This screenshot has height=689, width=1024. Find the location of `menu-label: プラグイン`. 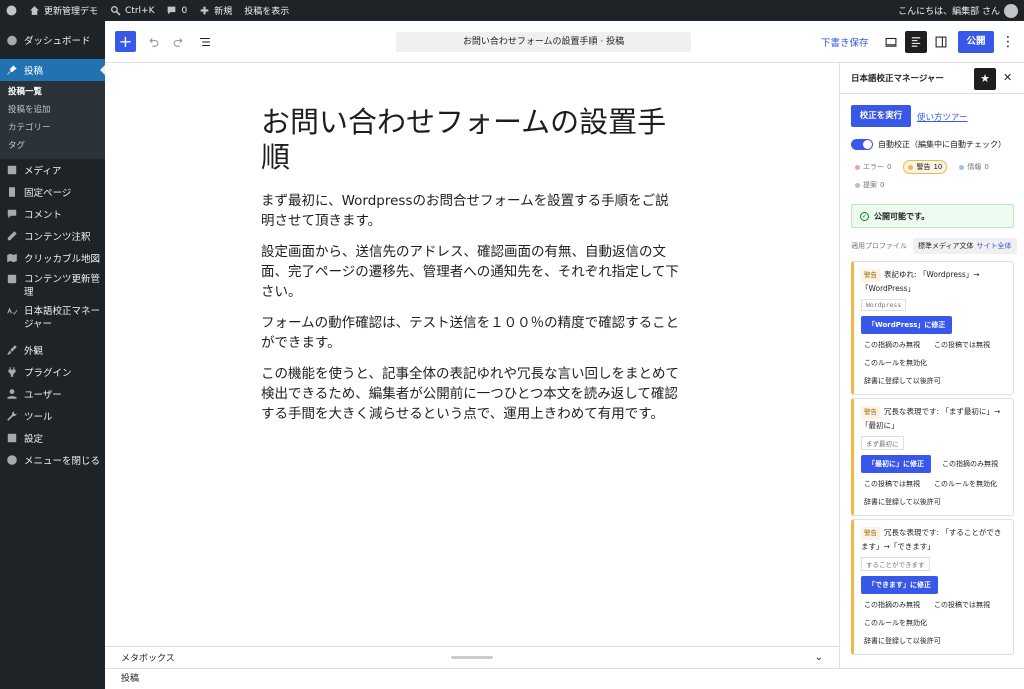

menu-label: プラグイン is located at coordinates (48, 373).